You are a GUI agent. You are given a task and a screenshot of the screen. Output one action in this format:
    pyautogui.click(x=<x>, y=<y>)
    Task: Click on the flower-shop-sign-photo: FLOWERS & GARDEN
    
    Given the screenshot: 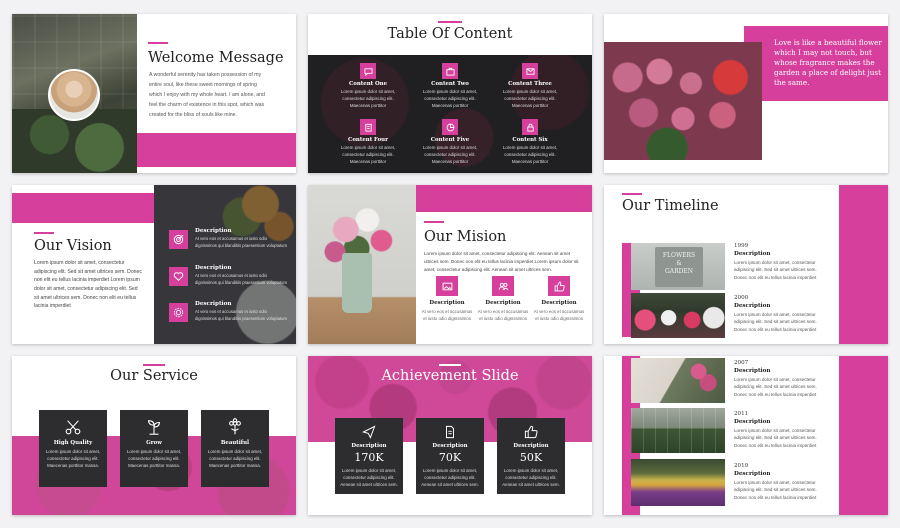 What is the action you would take?
    pyautogui.click(x=678, y=266)
    